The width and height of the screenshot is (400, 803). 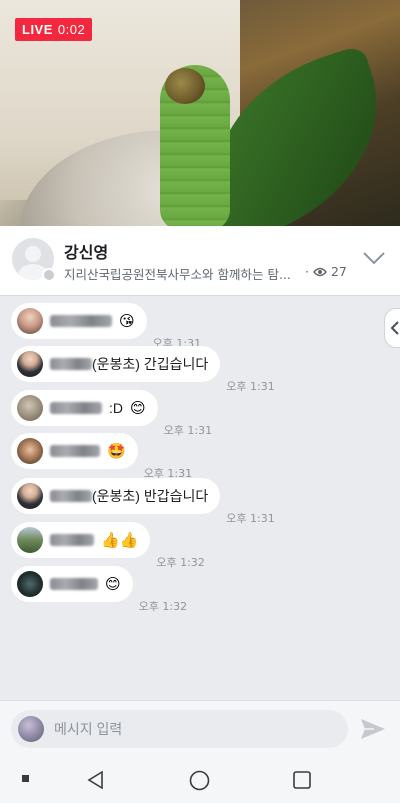 What do you see at coordinates (26, 779) in the screenshot?
I see `square-dot-icon` at bounding box center [26, 779].